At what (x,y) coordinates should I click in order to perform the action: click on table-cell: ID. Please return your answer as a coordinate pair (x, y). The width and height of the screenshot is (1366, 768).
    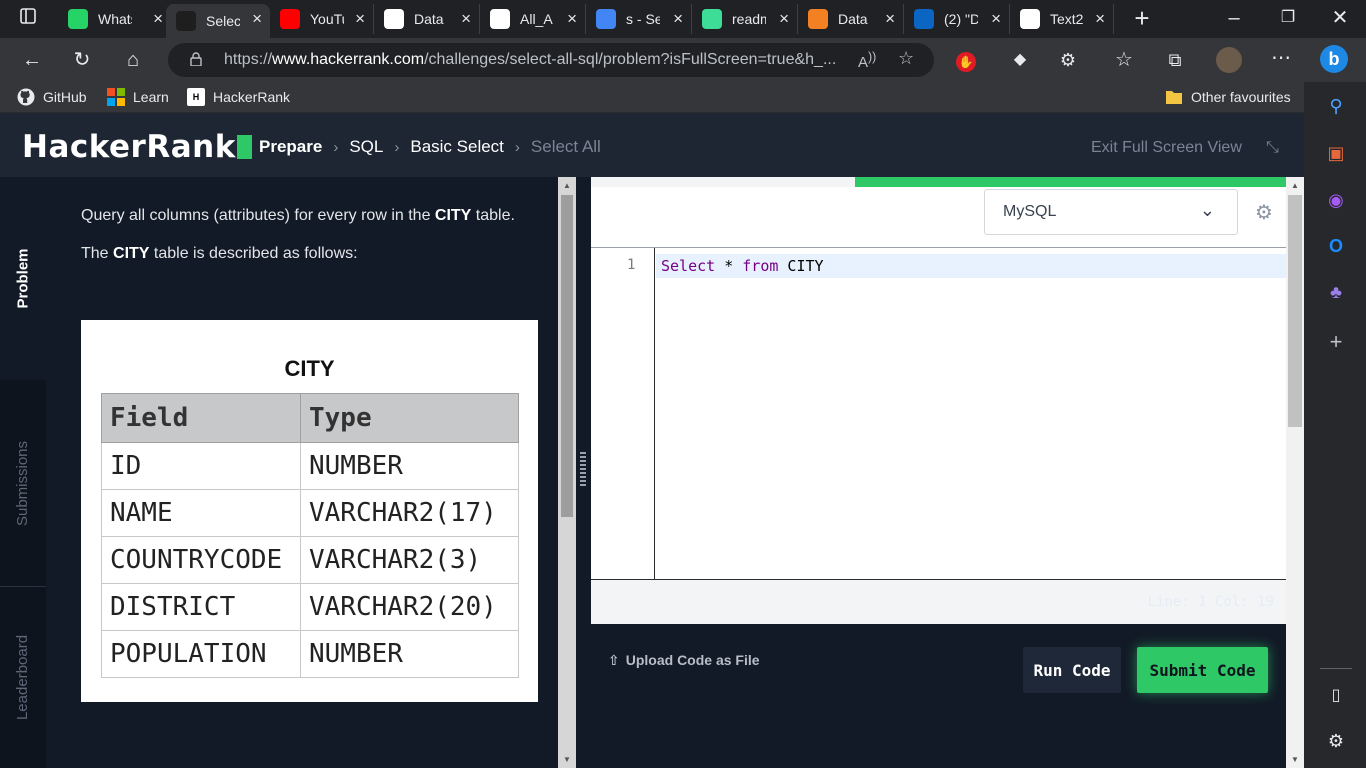
    Looking at the image, I should click on (201, 466).